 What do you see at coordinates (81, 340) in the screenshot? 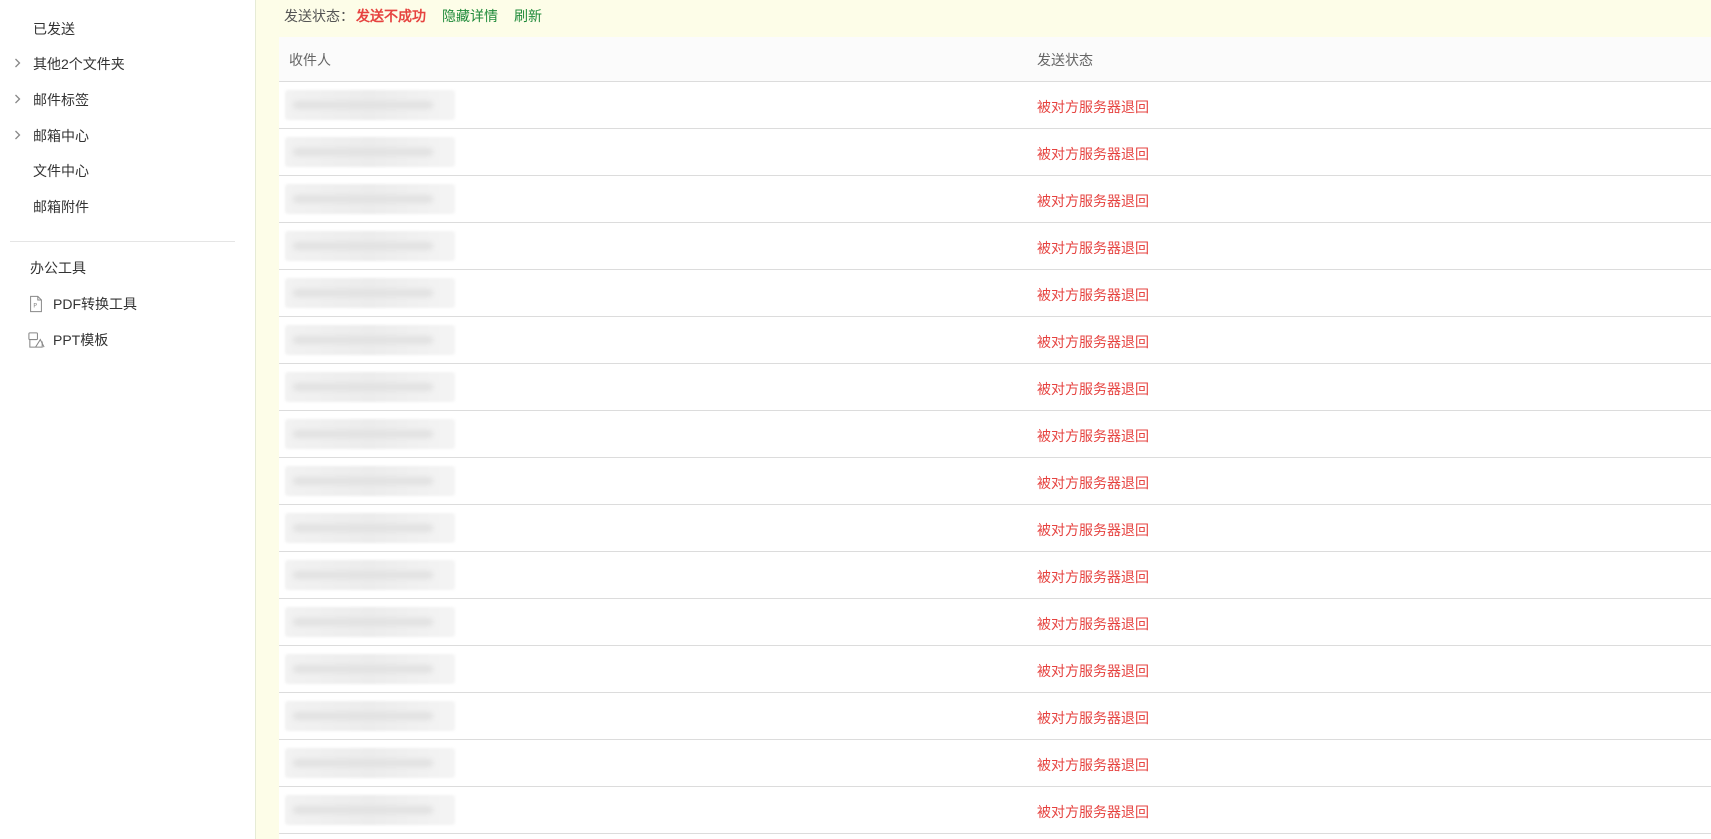
I see `tool-label: PPT模板` at bounding box center [81, 340].